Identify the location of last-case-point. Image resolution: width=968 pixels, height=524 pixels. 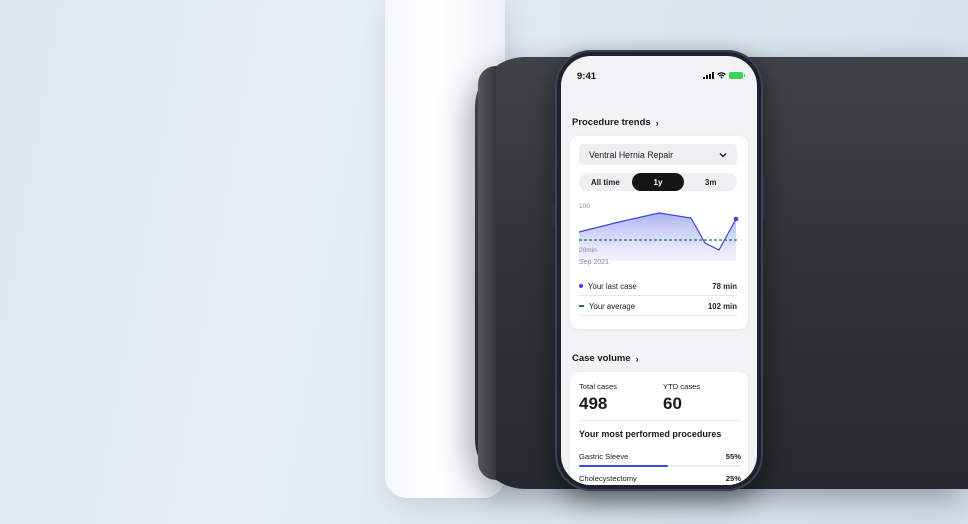
(736, 219).